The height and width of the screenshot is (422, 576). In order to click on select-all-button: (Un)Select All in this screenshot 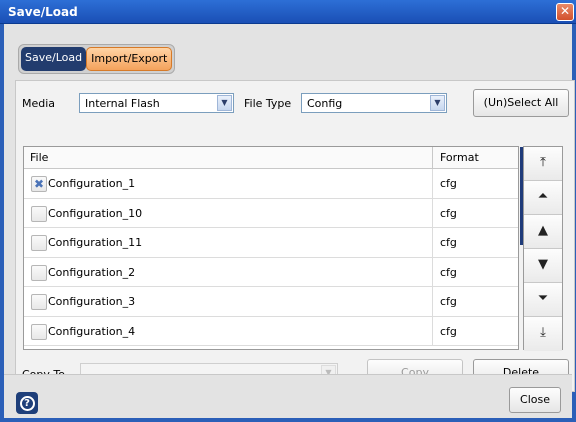, I will do `click(521, 103)`.